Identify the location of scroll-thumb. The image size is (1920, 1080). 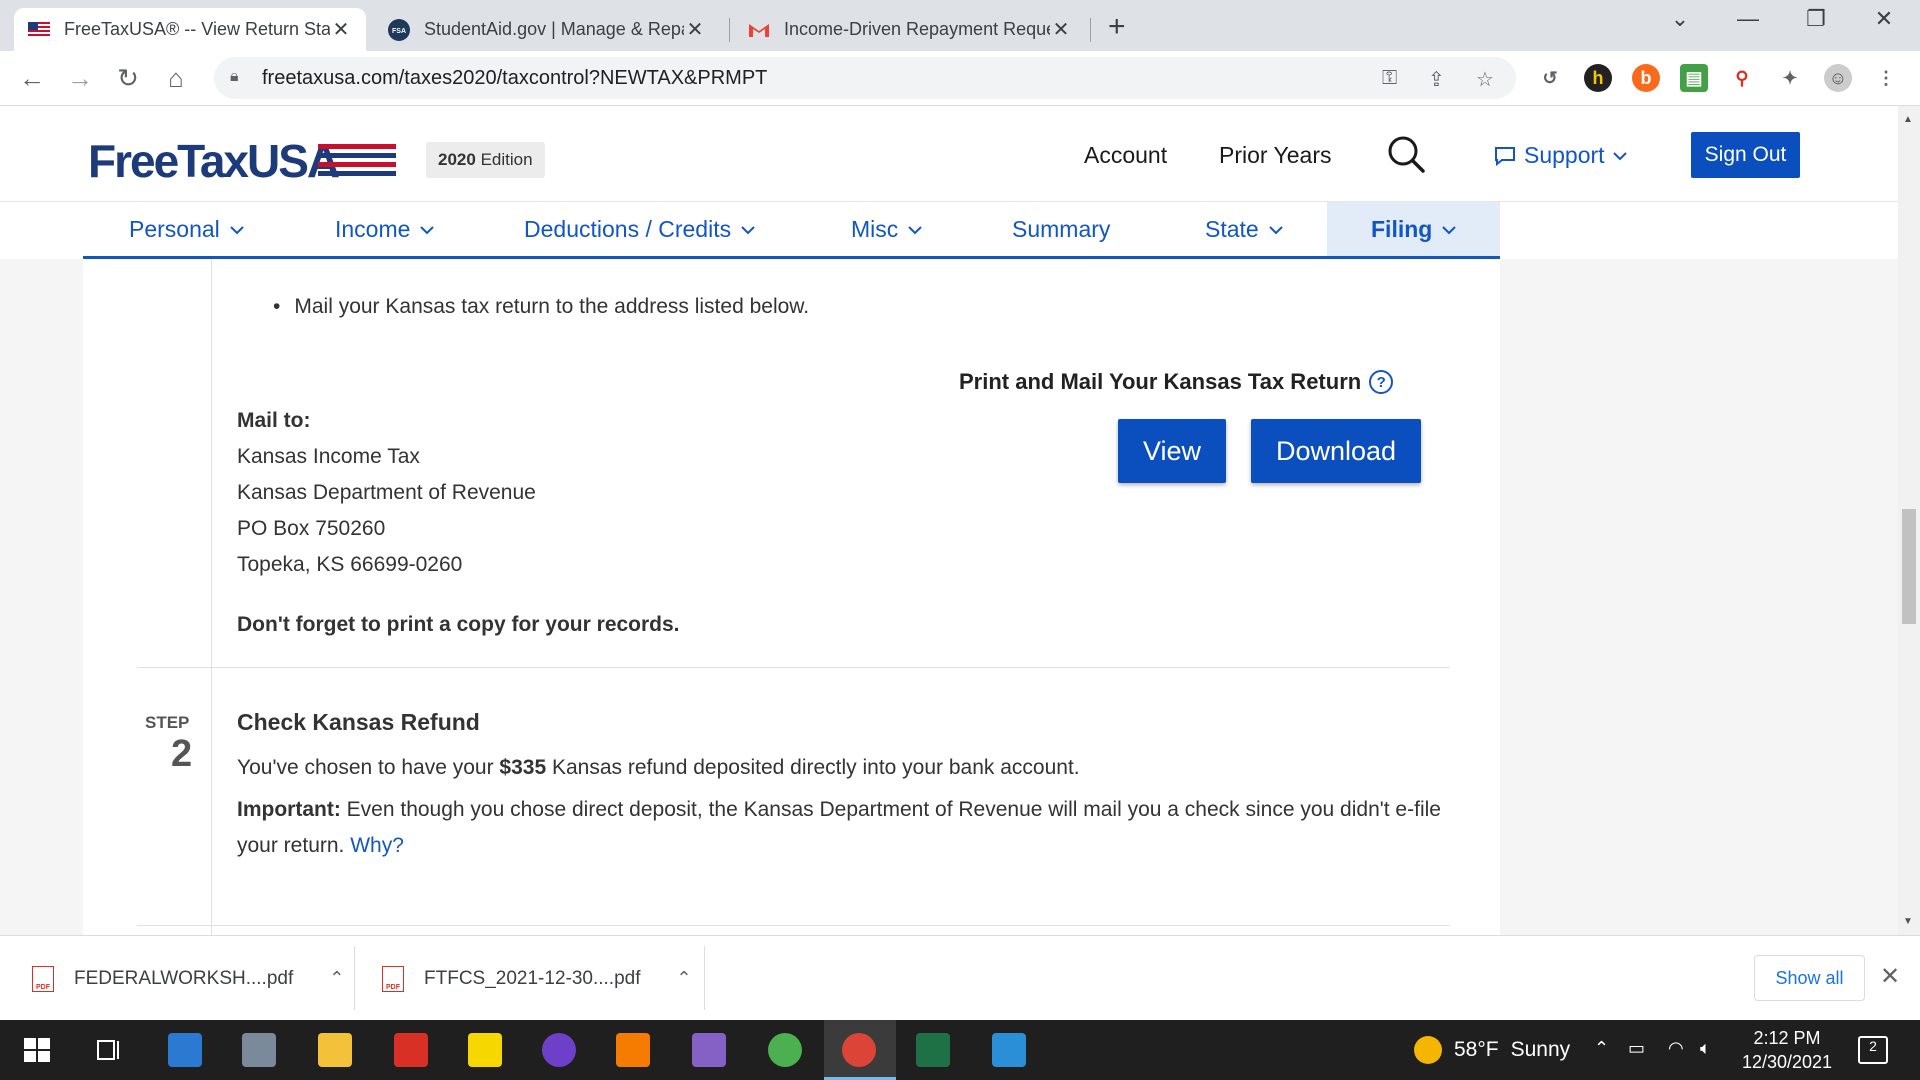
(1909, 566).